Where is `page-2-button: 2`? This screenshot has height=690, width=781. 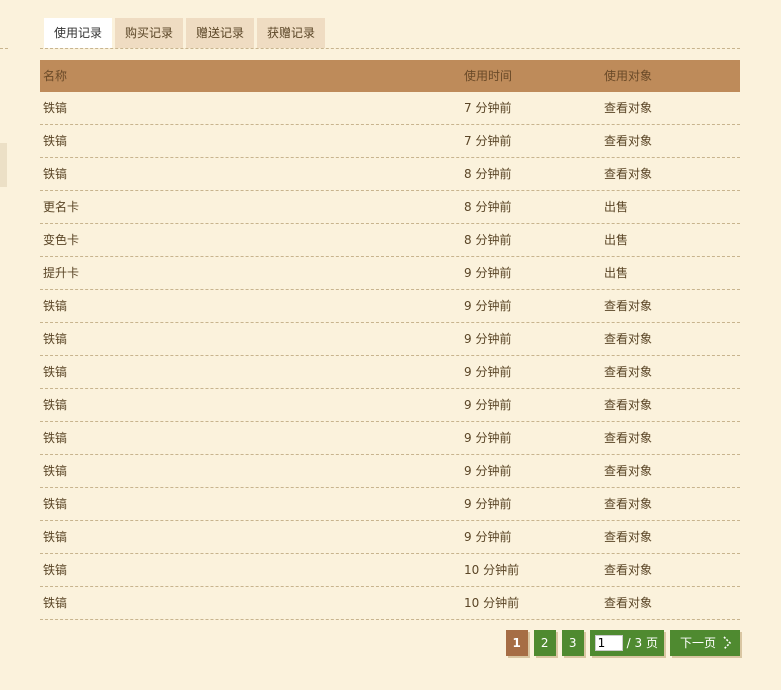 page-2-button: 2 is located at coordinates (544, 643).